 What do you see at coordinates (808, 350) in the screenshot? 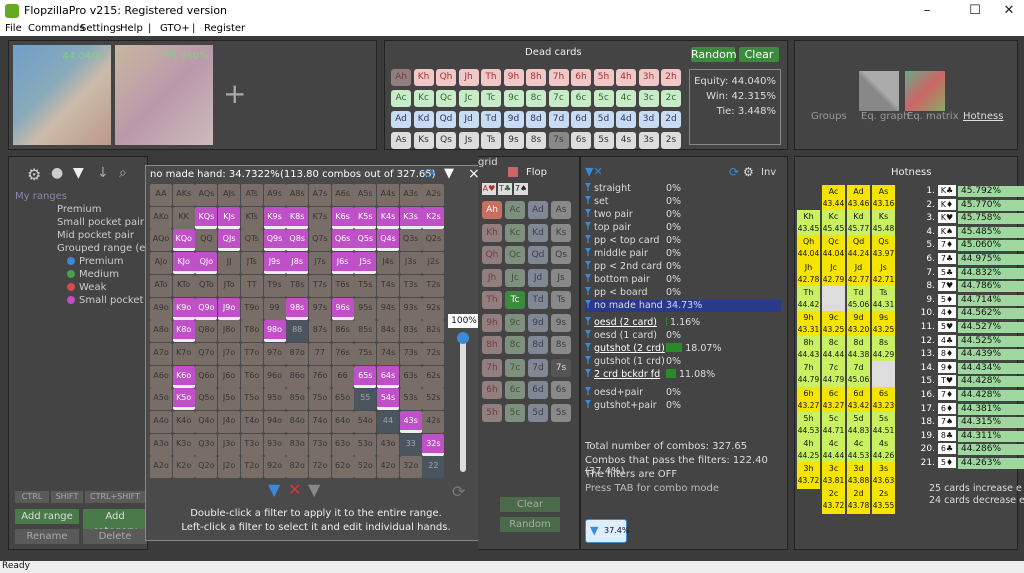
I see `hot-cell-8h: 8h 44.43` at bounding box center [808, 350].